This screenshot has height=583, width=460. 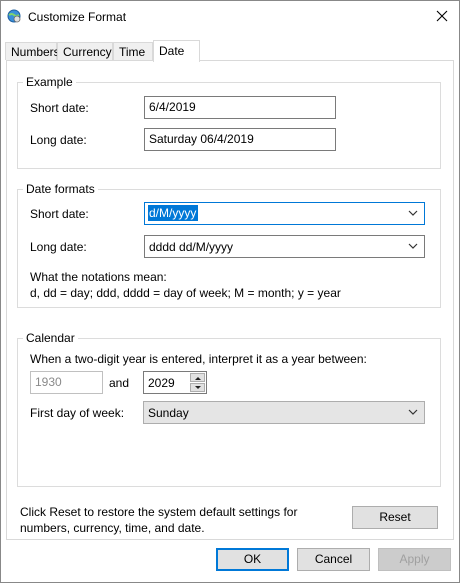 I want to click on to-year-spinner: 2029, so click(x=175, y=382).